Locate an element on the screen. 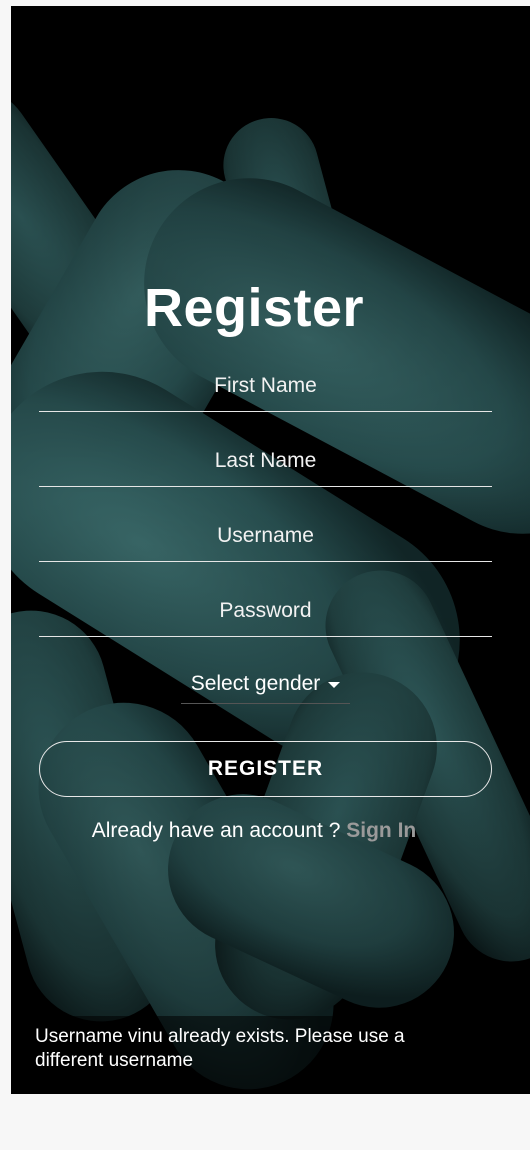 Image resolution: width=530 pixels, height=1150 pixels. username-input is located at coordinates (265, 536).